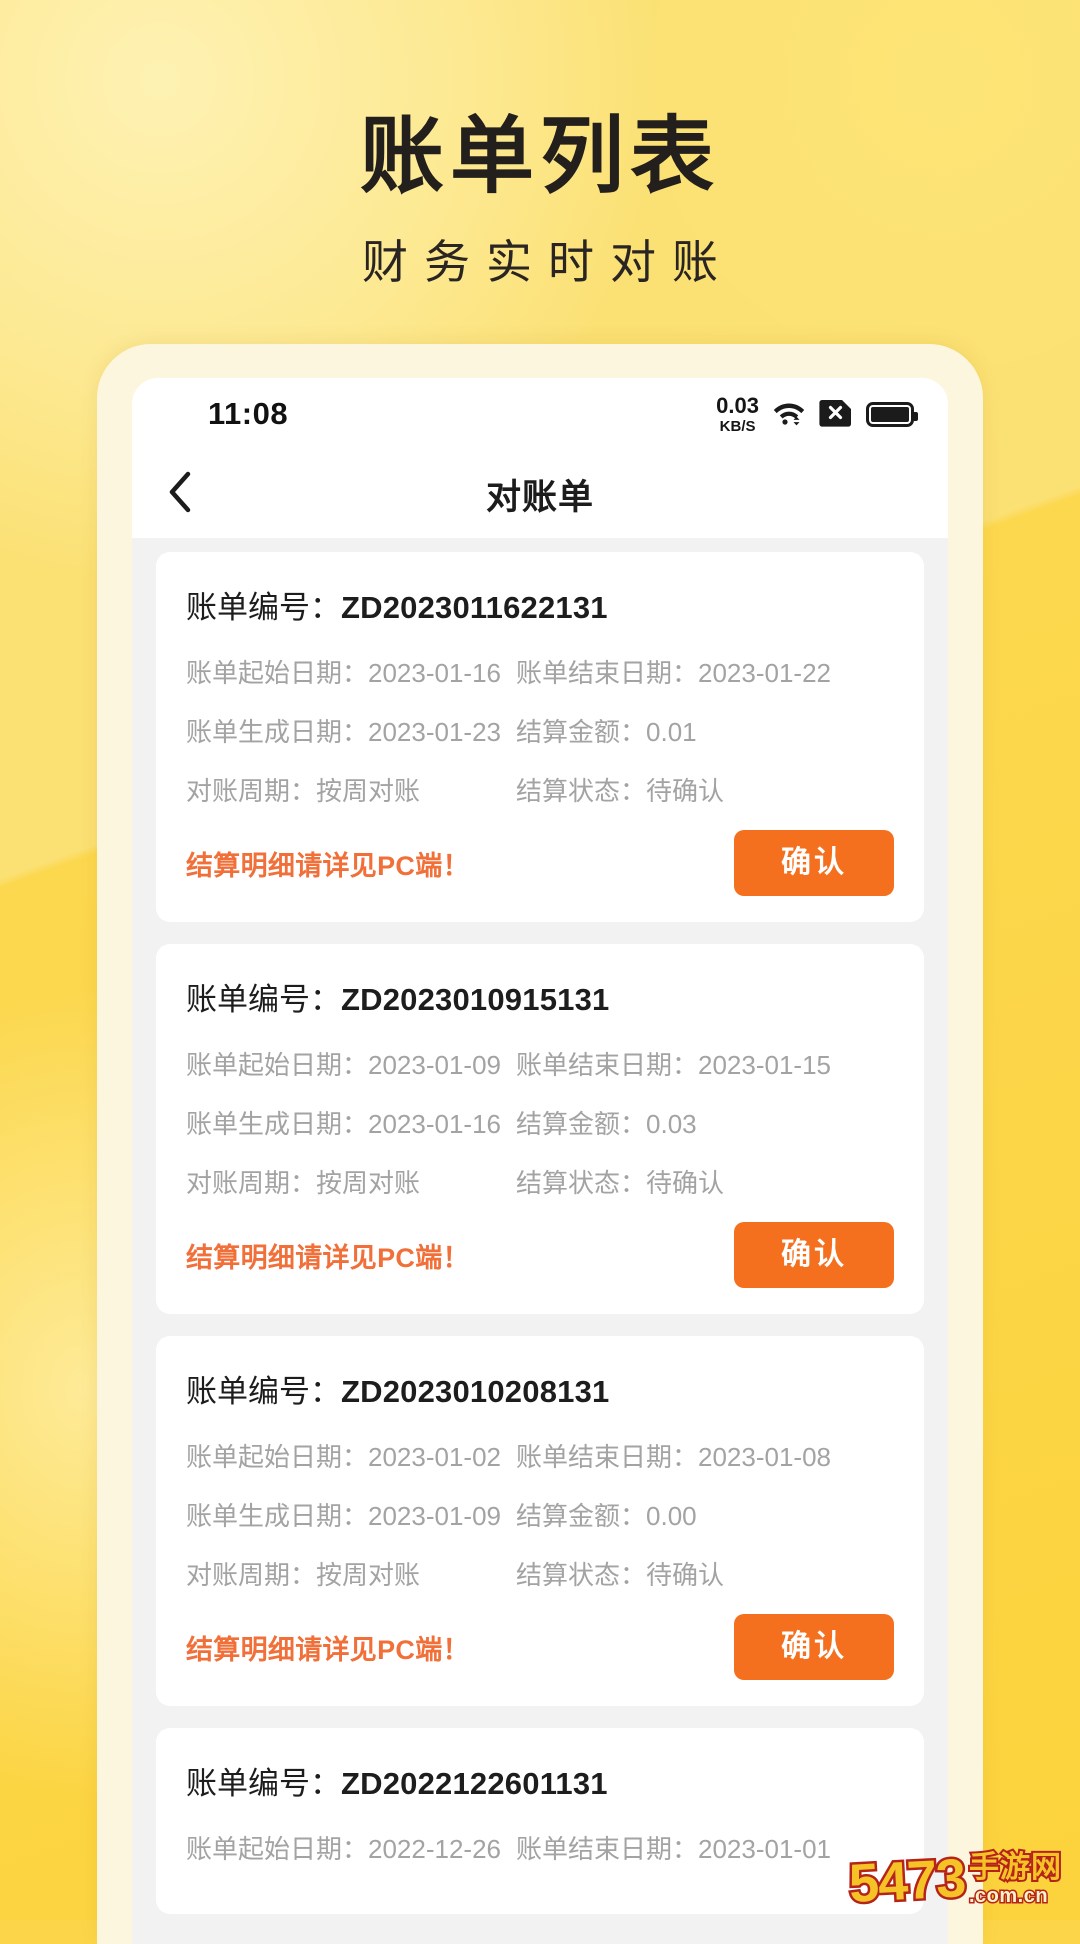 The width and height of the screenshot is (1080, 1944). I want to click on bill-start-date-value: 2022-12-26, so click(435, 1849).